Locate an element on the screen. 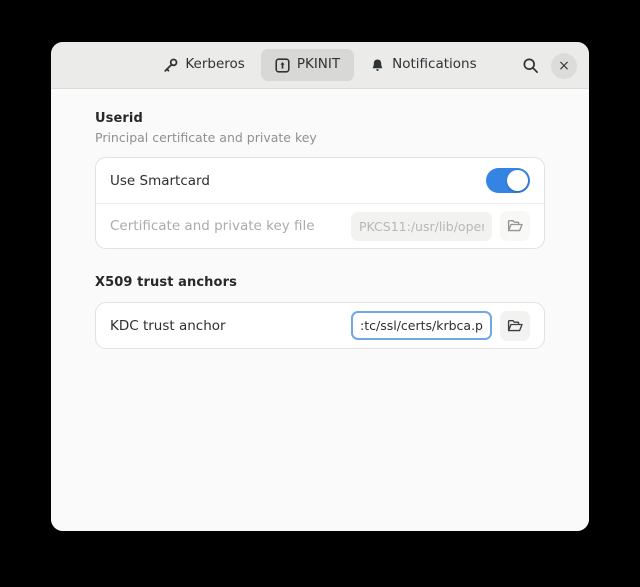 Image resolution: width=640 pixels, height=587 pixels. search-button is located at coordinates (530, 66).